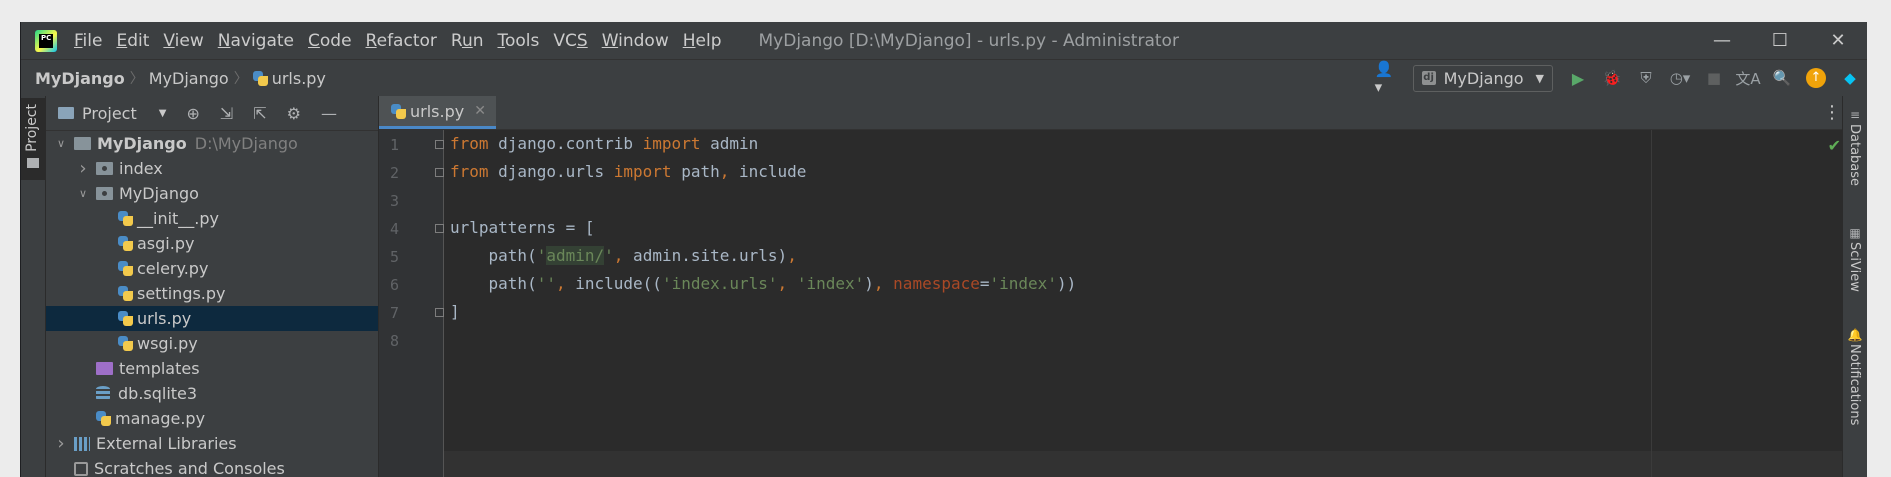 Image resolution: width=1891 pixels, height=477 pixels. Describe the element at coordinates (1612, 78) in the screenshot. I see `debug-icon: 🐞` at that location.